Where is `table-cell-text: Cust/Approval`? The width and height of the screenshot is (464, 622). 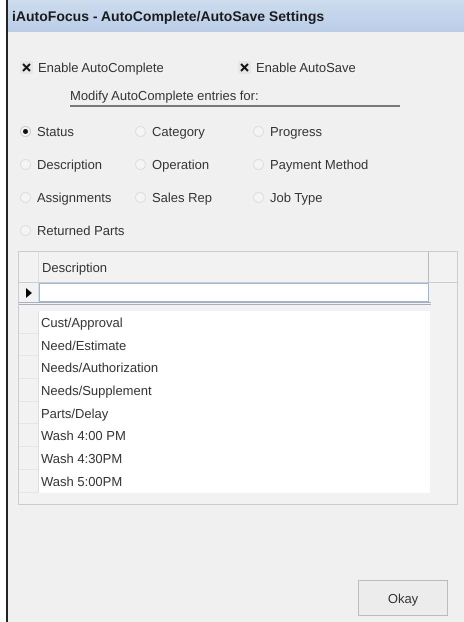 table-cell-text: Cust/Approval is located at coordinates (81, 323).